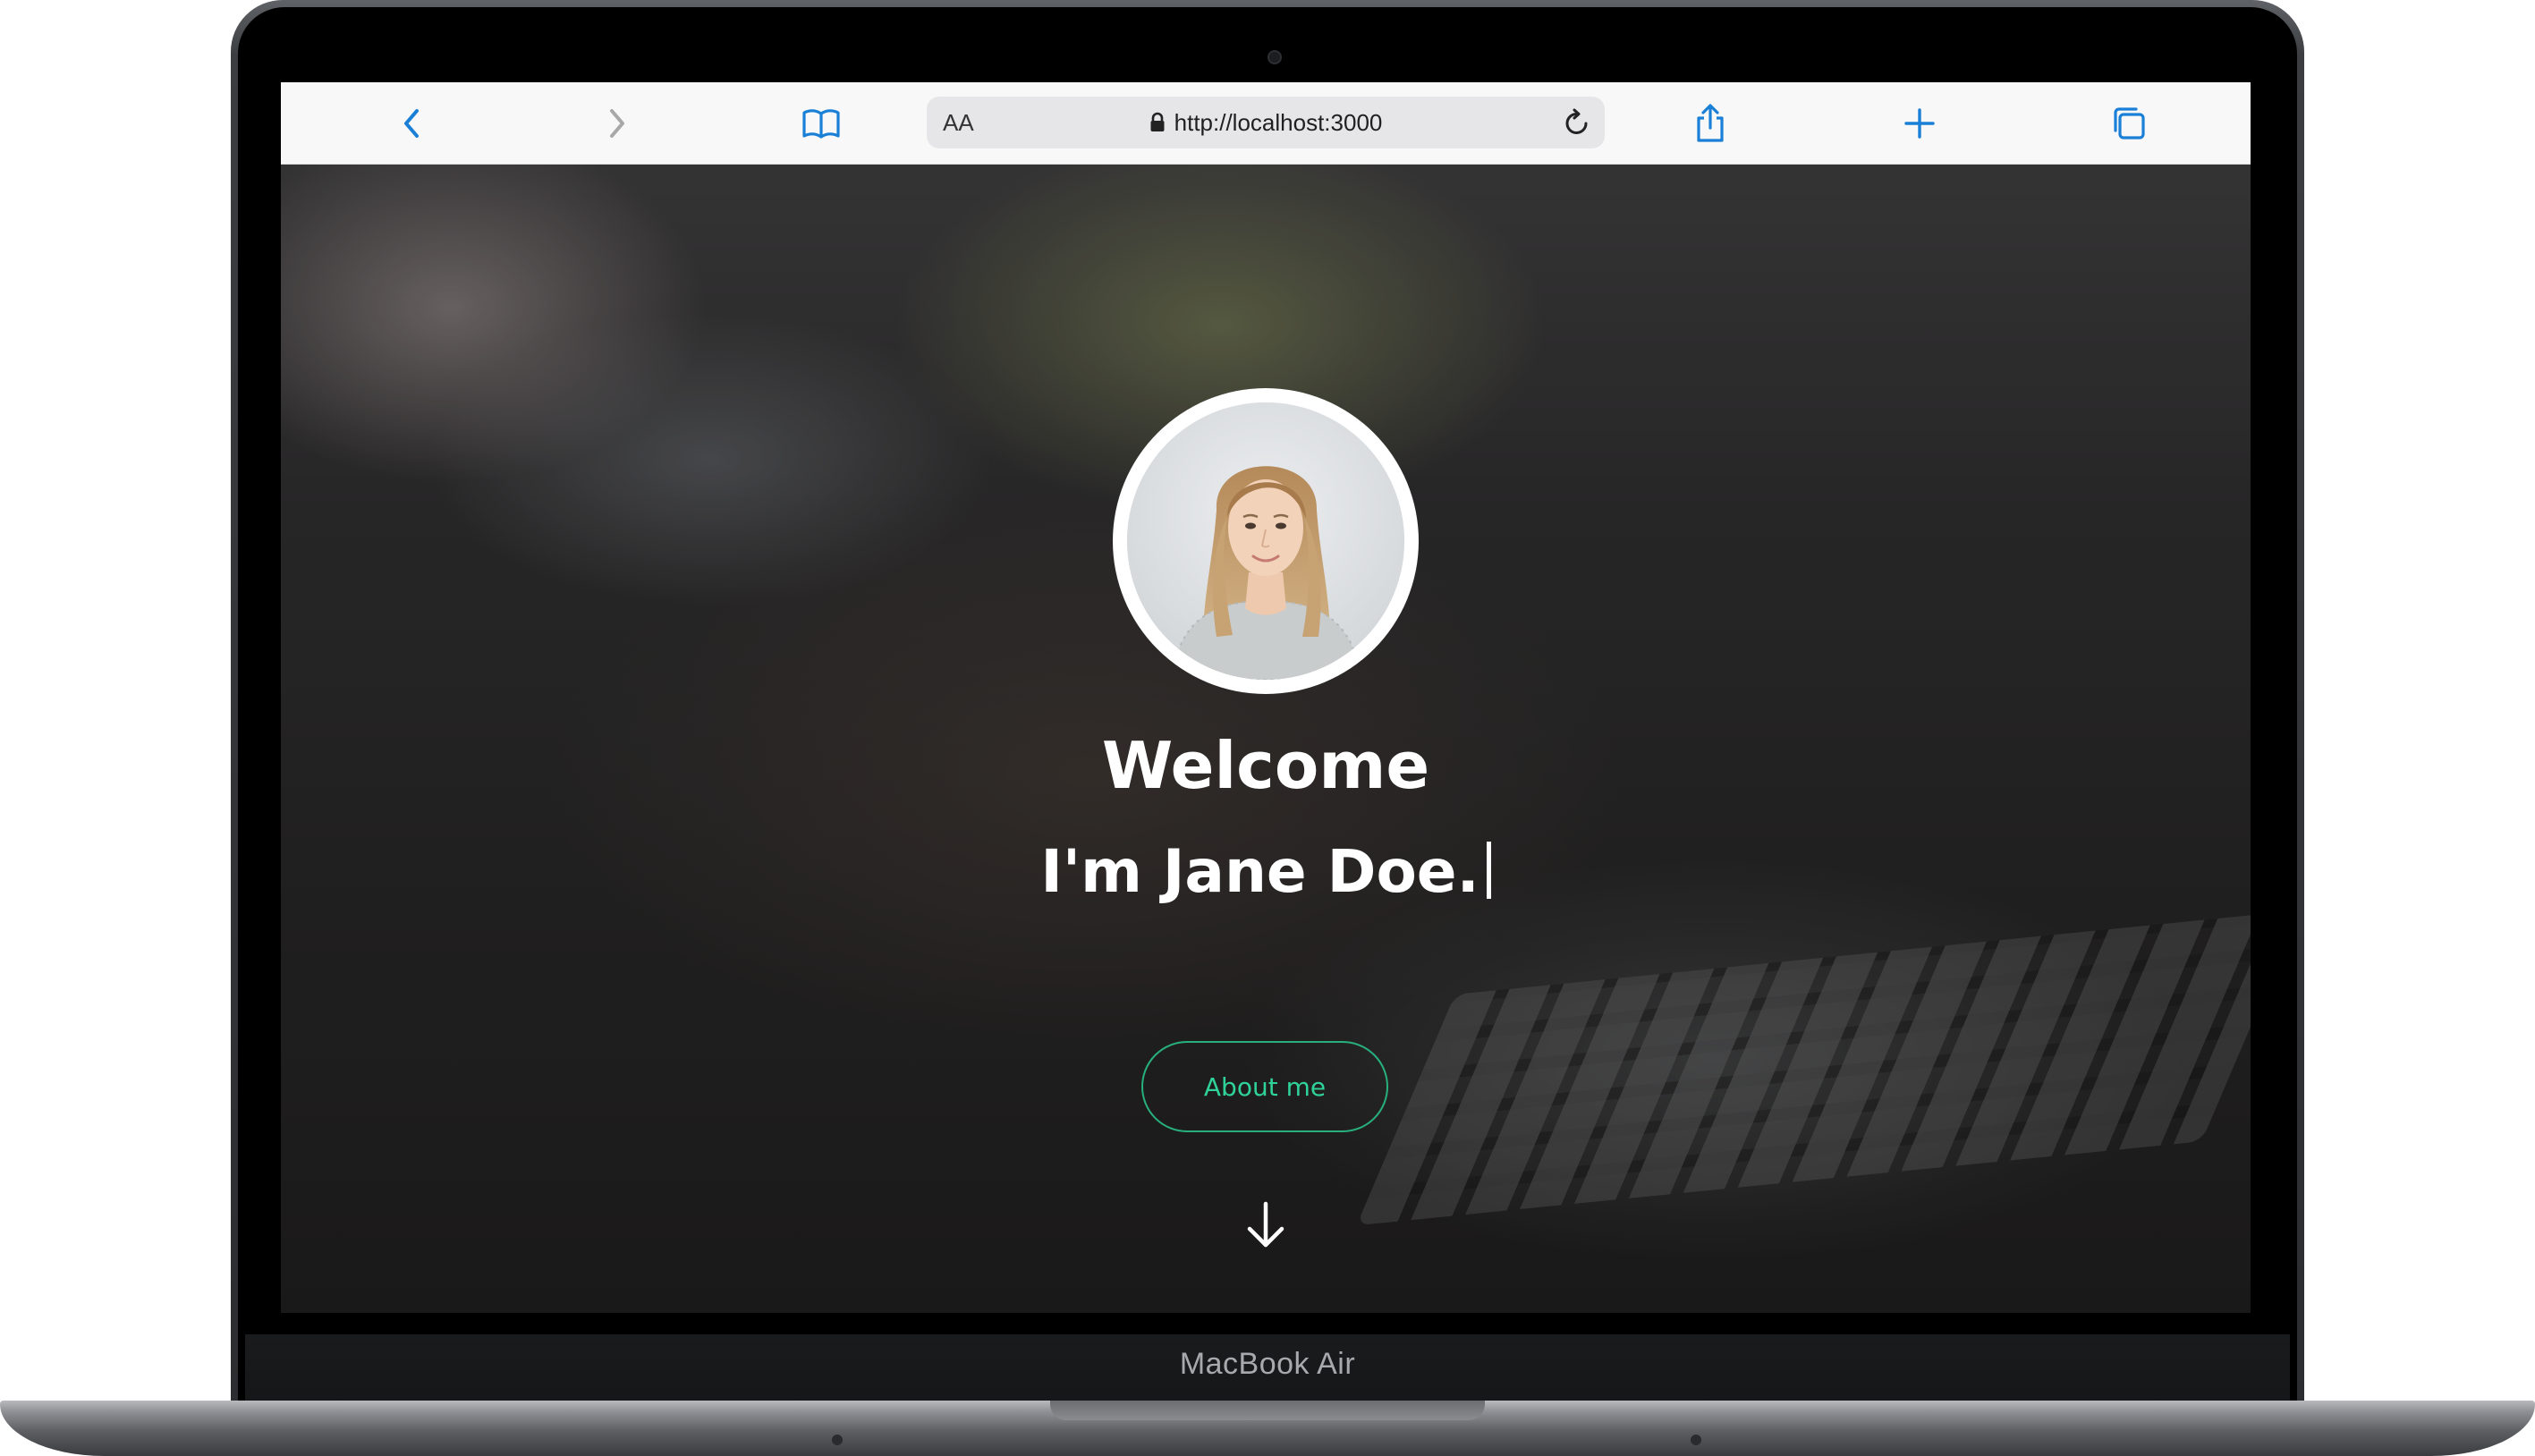  I want to click on url-container: http://localhost:3000, so click(1266, 122).